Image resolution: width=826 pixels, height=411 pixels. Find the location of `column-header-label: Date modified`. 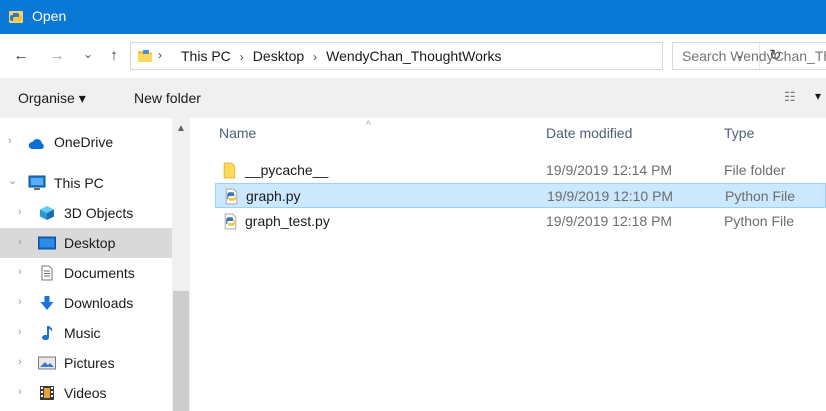

column-header-label: Date modified is located at coordinates (589, 133).